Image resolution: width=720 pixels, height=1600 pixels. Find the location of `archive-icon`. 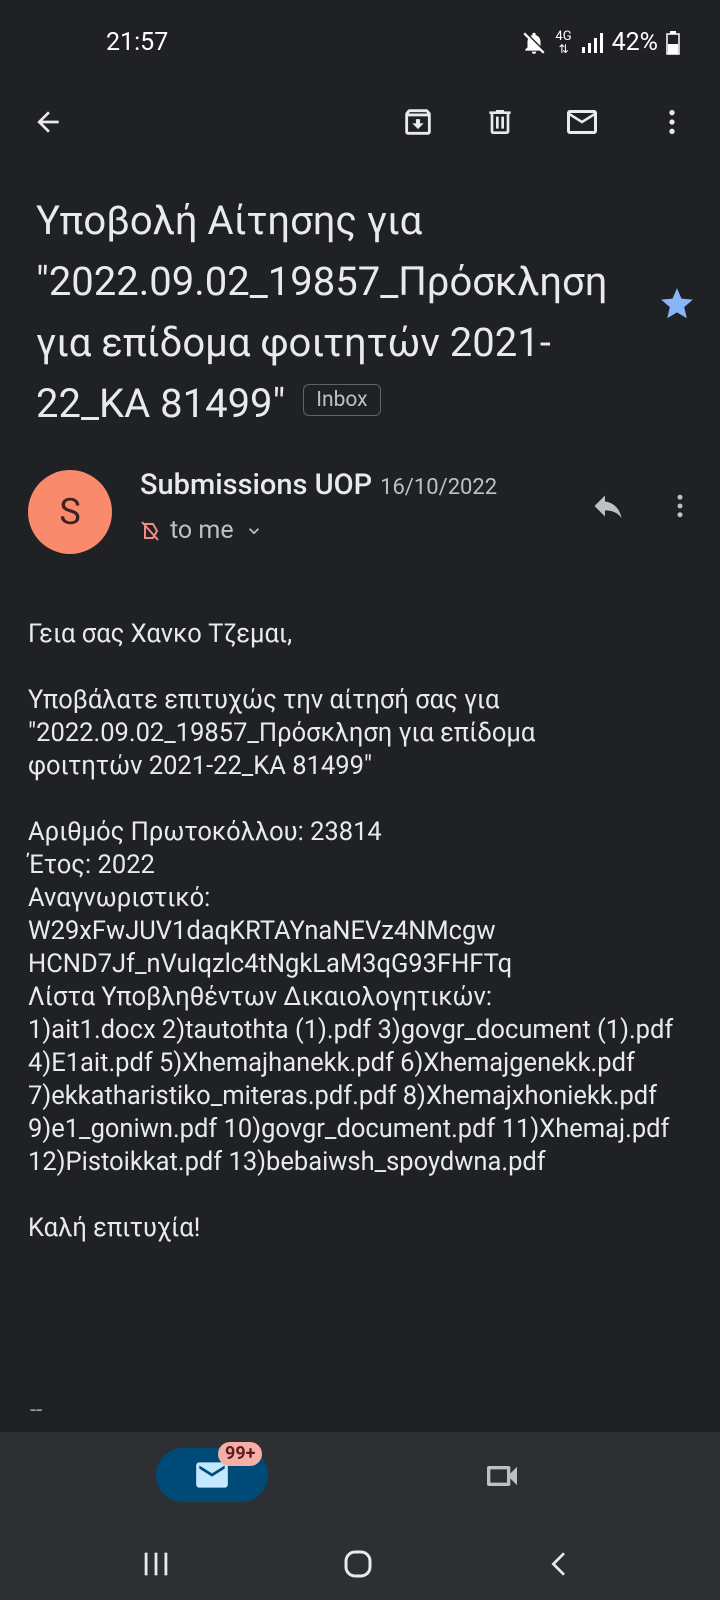

archive-icon is located at coordinates (418, 122).